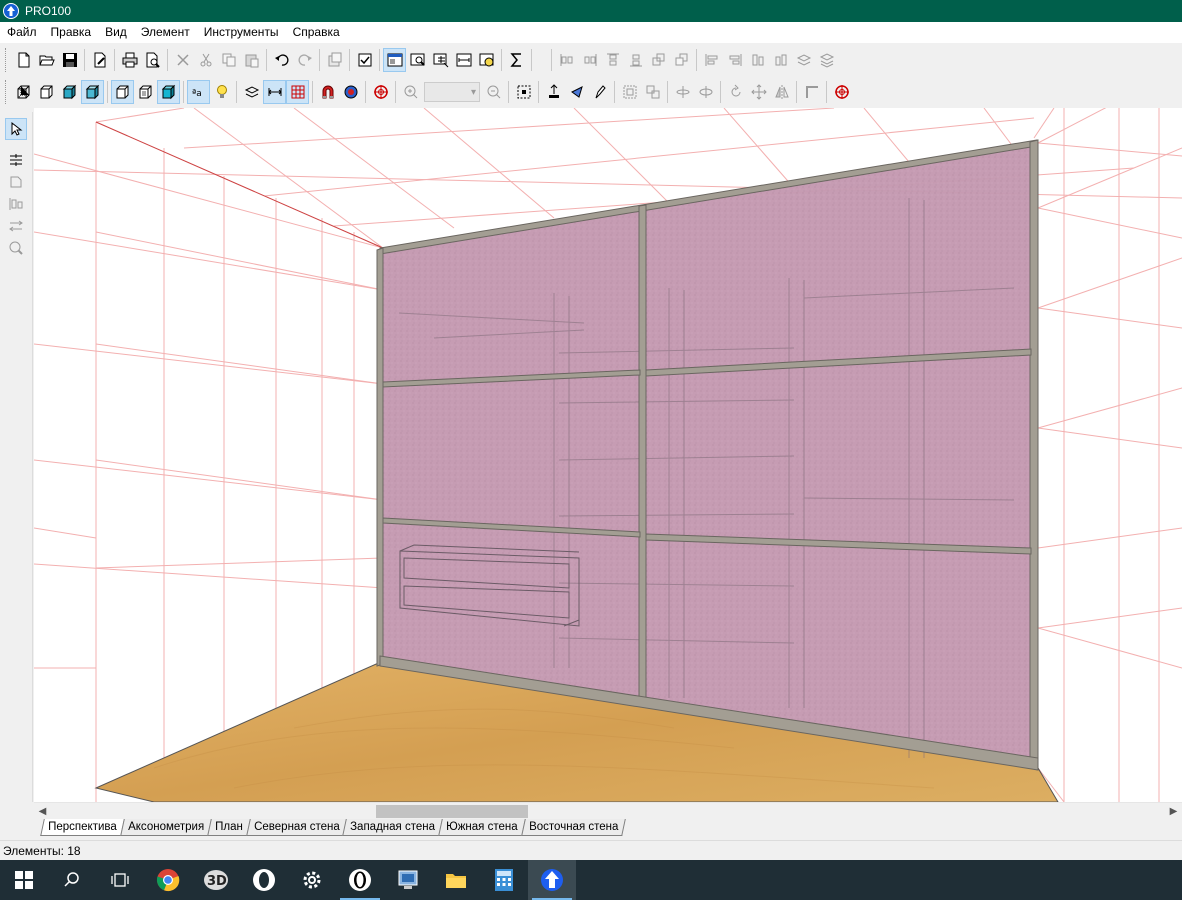  I want to click on menu-element: Элемент, so click(165, 32).